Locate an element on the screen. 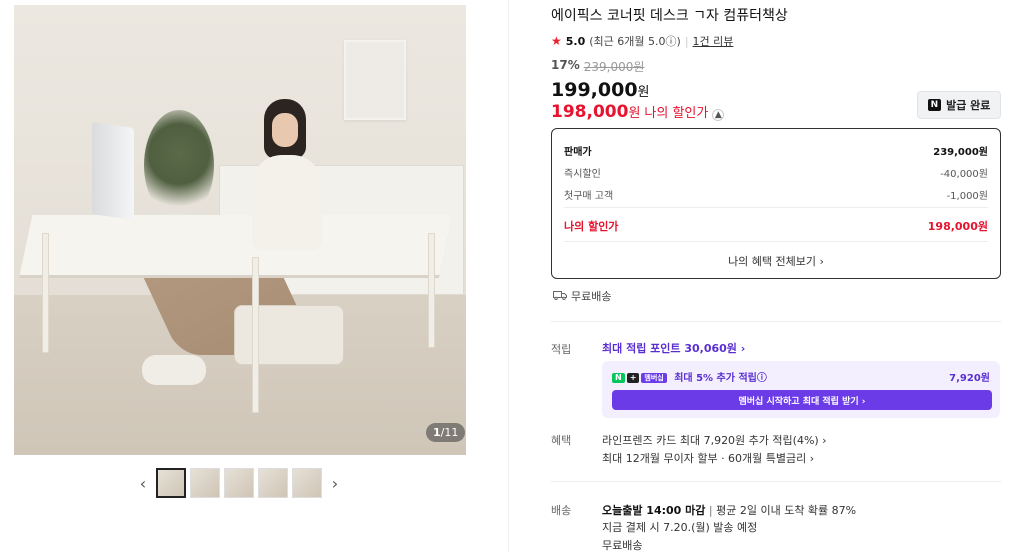  rating-summary: ★ 5.0 (최근 6개월 5.0ⓘ) | 1건 리뷰 is located at coordinates (642, 41).